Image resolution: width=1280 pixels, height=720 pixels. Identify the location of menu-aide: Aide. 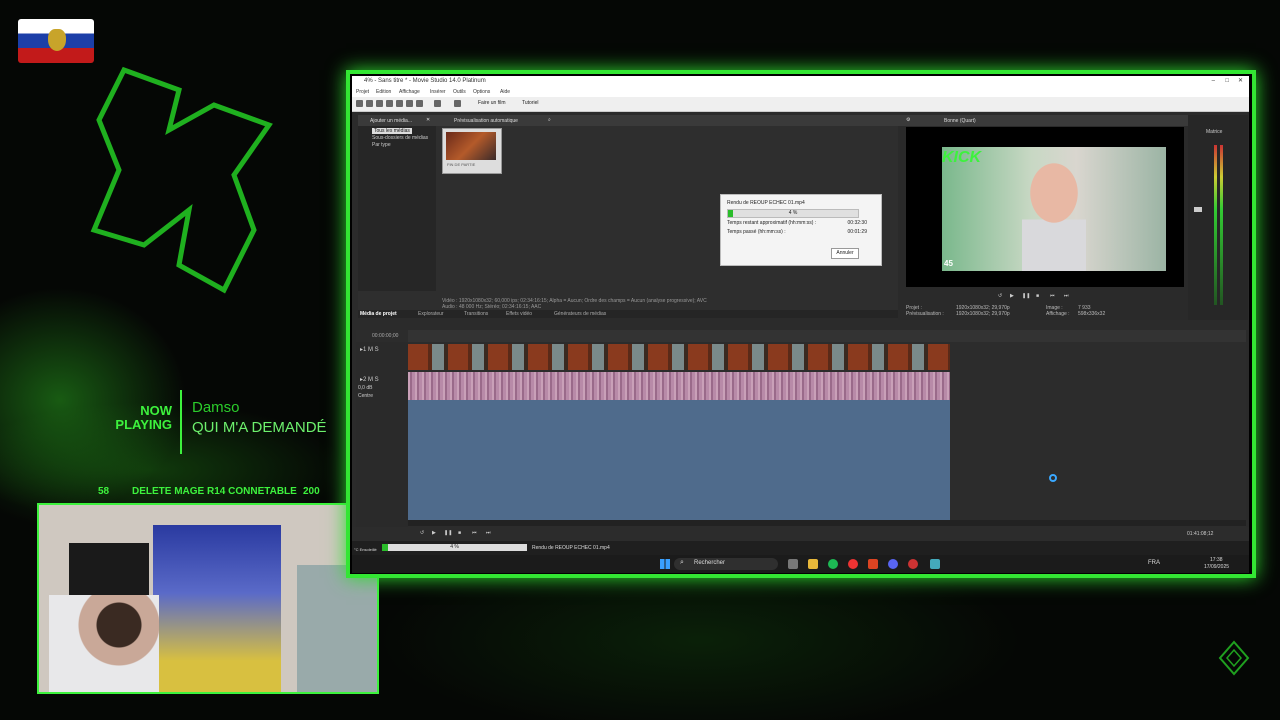
(505, 92).